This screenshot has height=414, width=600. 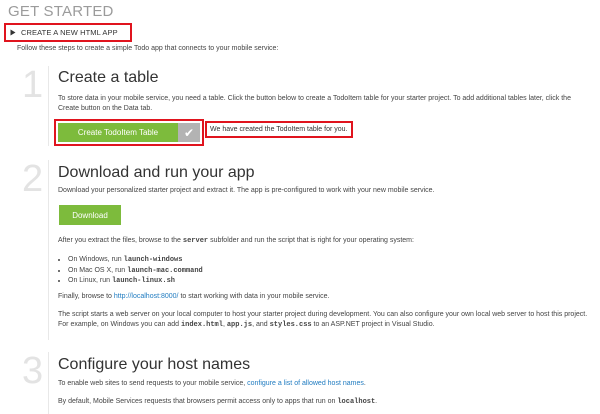 What do you see at coordinates (305, 383) in the screenshot?
I see `allowed-host-names-link: configure a list of allowed host names` at bounding box center [305, 383].